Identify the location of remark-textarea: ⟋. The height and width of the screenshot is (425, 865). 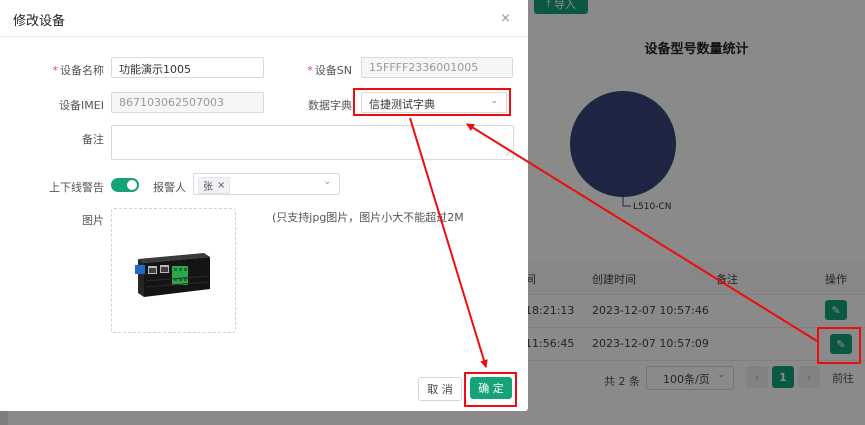
(312, 142).